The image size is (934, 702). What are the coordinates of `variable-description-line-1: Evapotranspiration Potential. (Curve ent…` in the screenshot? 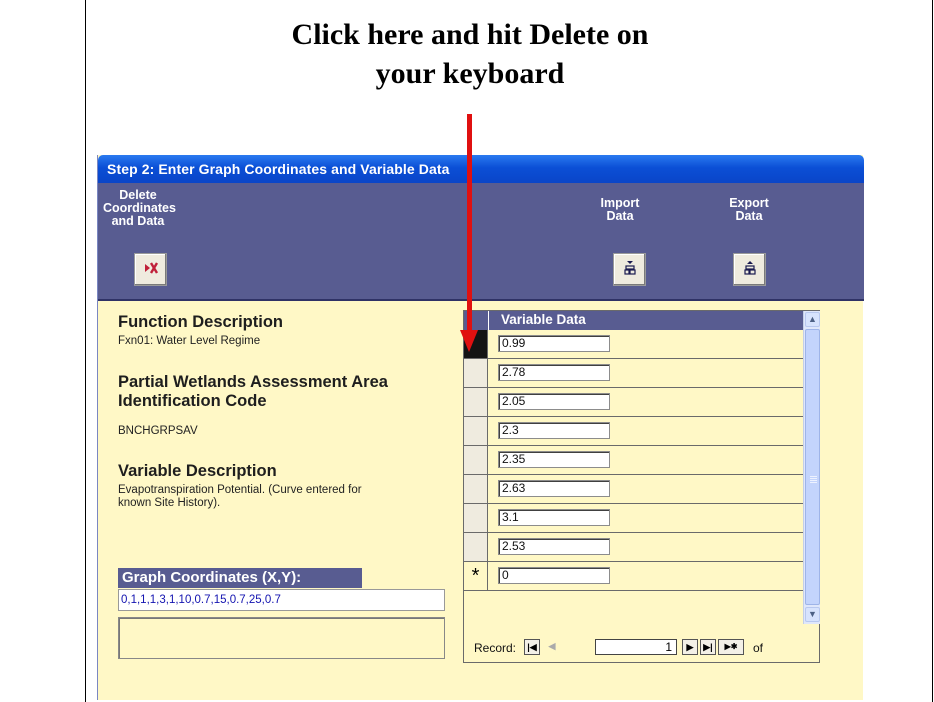 It's located at (240, 490).